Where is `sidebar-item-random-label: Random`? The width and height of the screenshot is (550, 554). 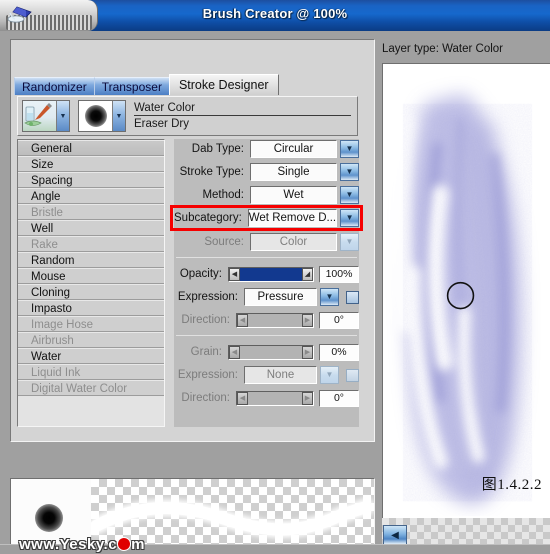
sidebar-item-random-label: Random is located at coordinates (53, 261).